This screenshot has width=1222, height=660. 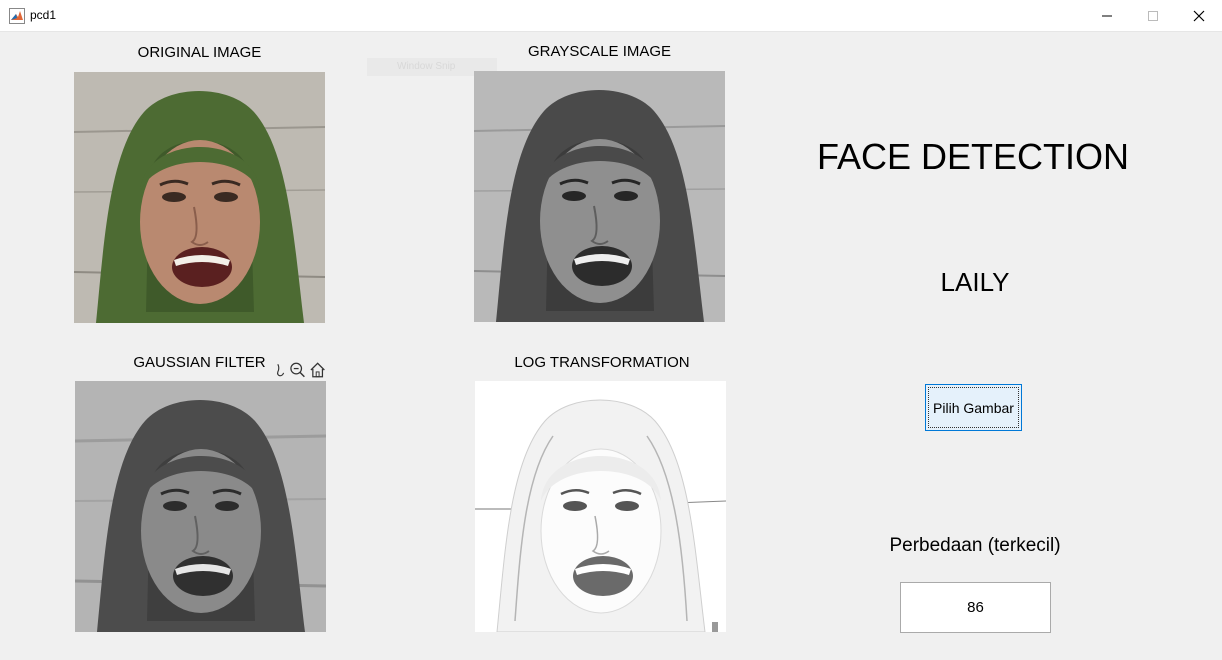 I want to click on original-image, so click(x=199, y=197).